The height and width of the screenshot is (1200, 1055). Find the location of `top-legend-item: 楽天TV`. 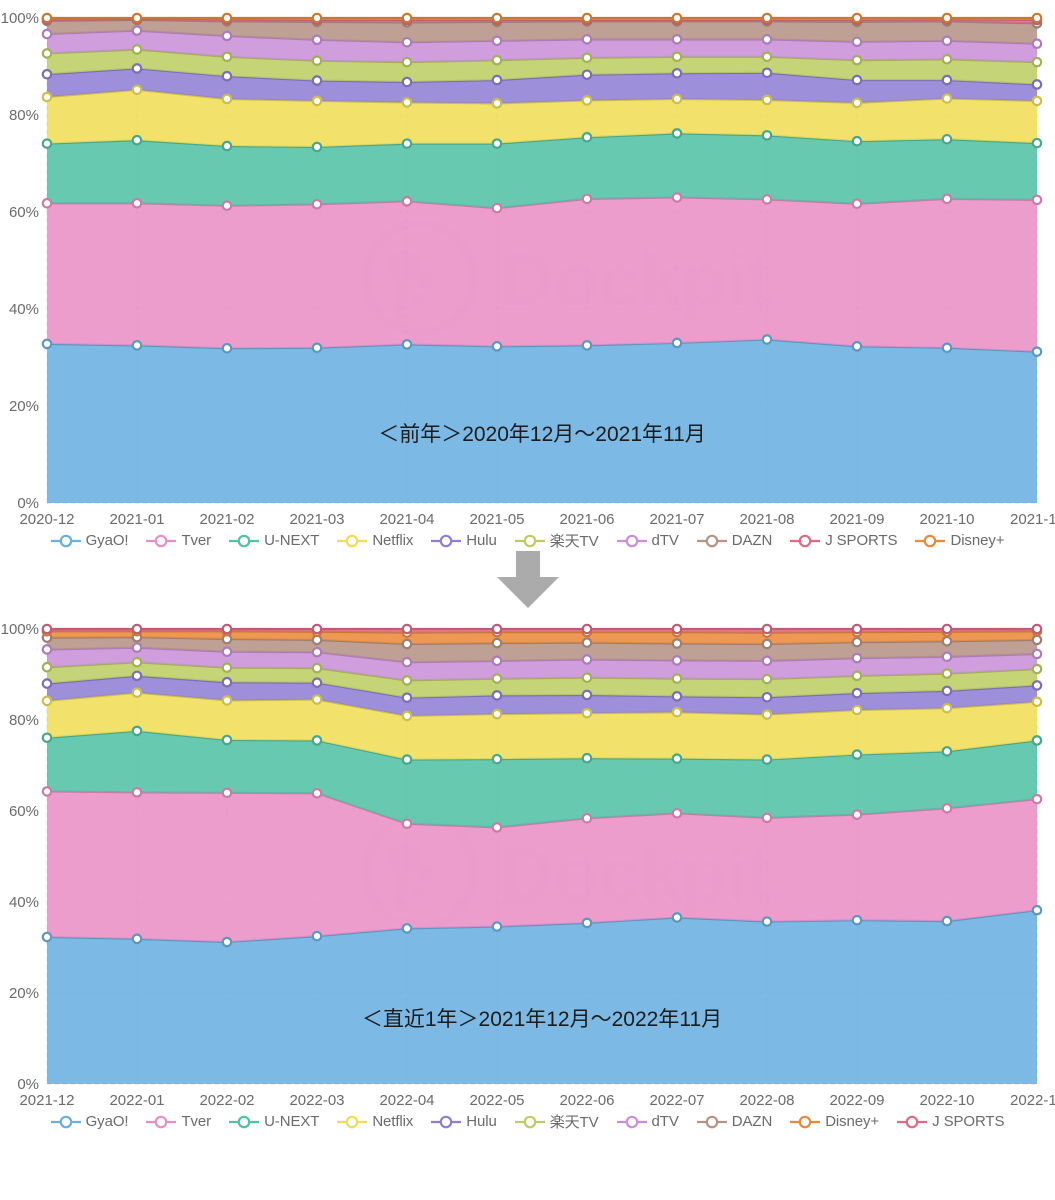

top-legend-item: 楽天TV is located at coordinates (557, 540).